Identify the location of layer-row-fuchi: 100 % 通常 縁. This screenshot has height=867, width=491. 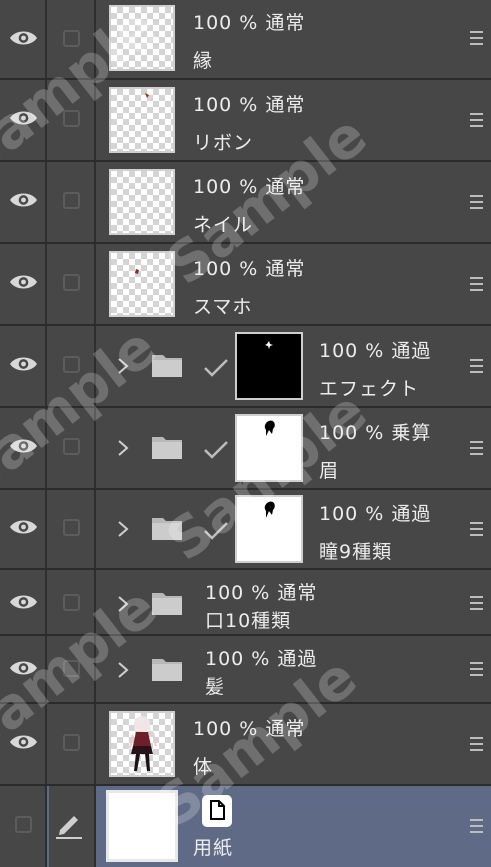
(245, 40).